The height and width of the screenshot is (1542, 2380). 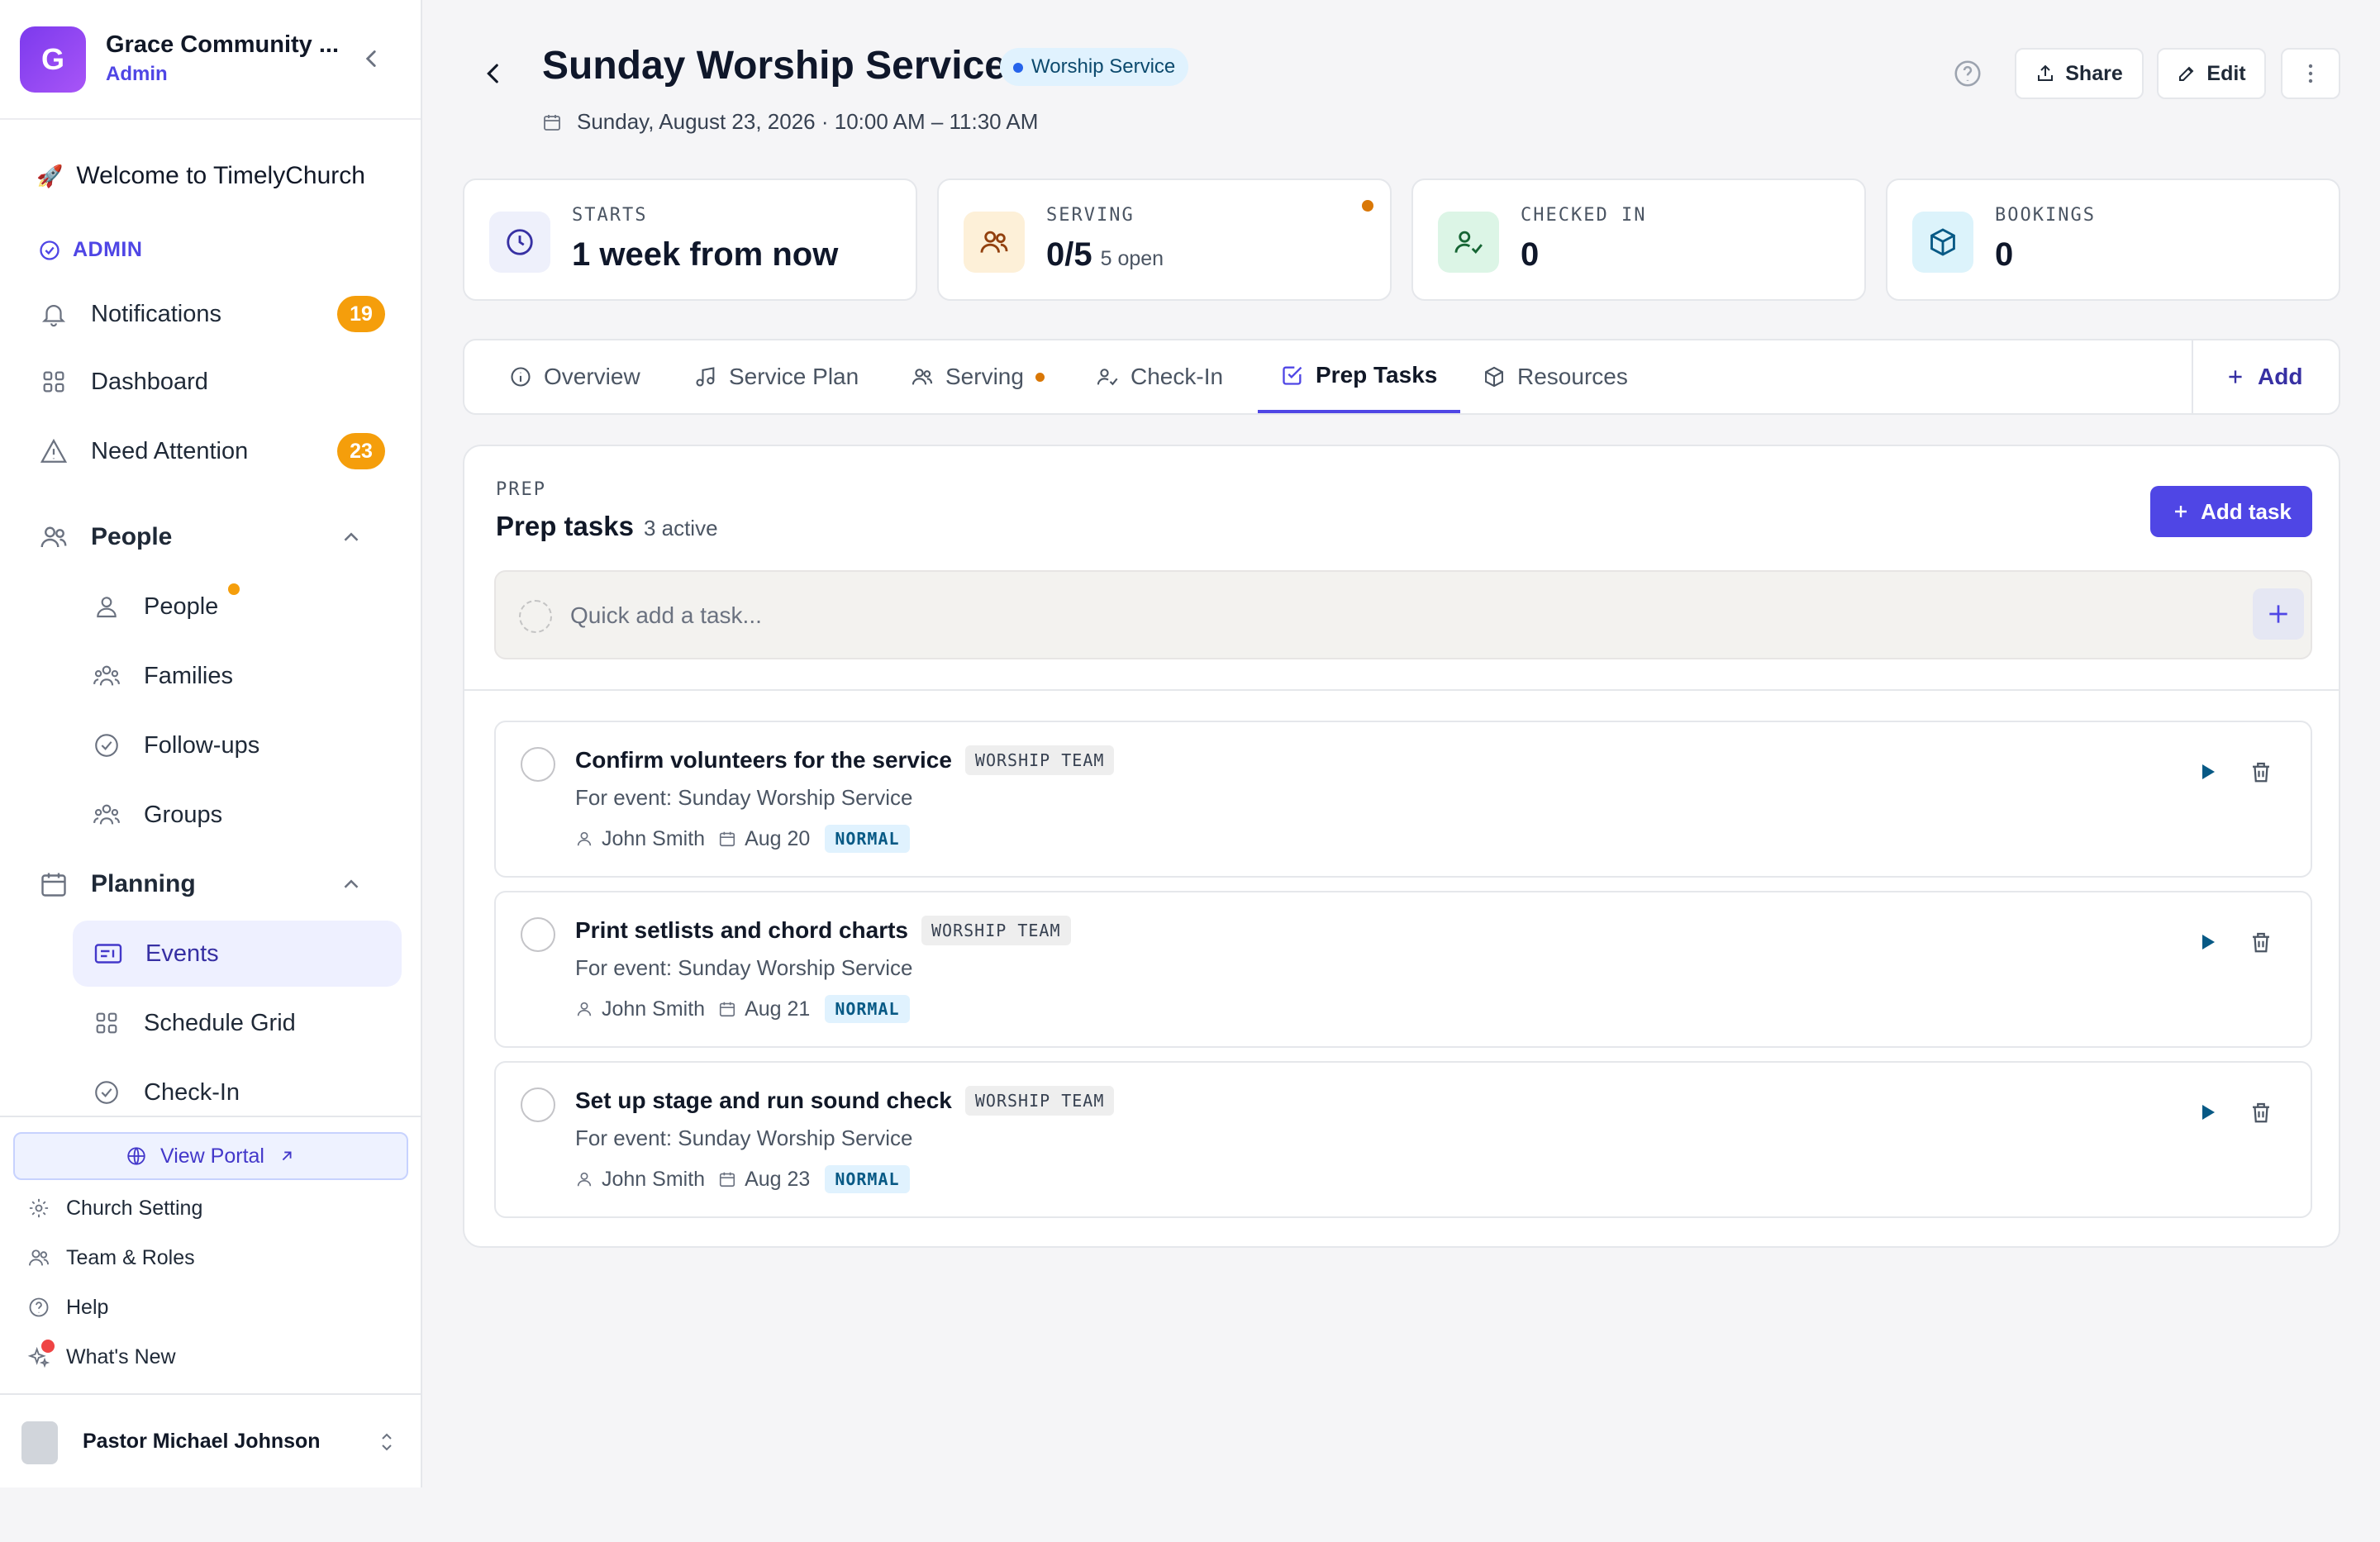 I want to click on user-menu: Pastor Michael Johnson, so click(x=210, y=1440).